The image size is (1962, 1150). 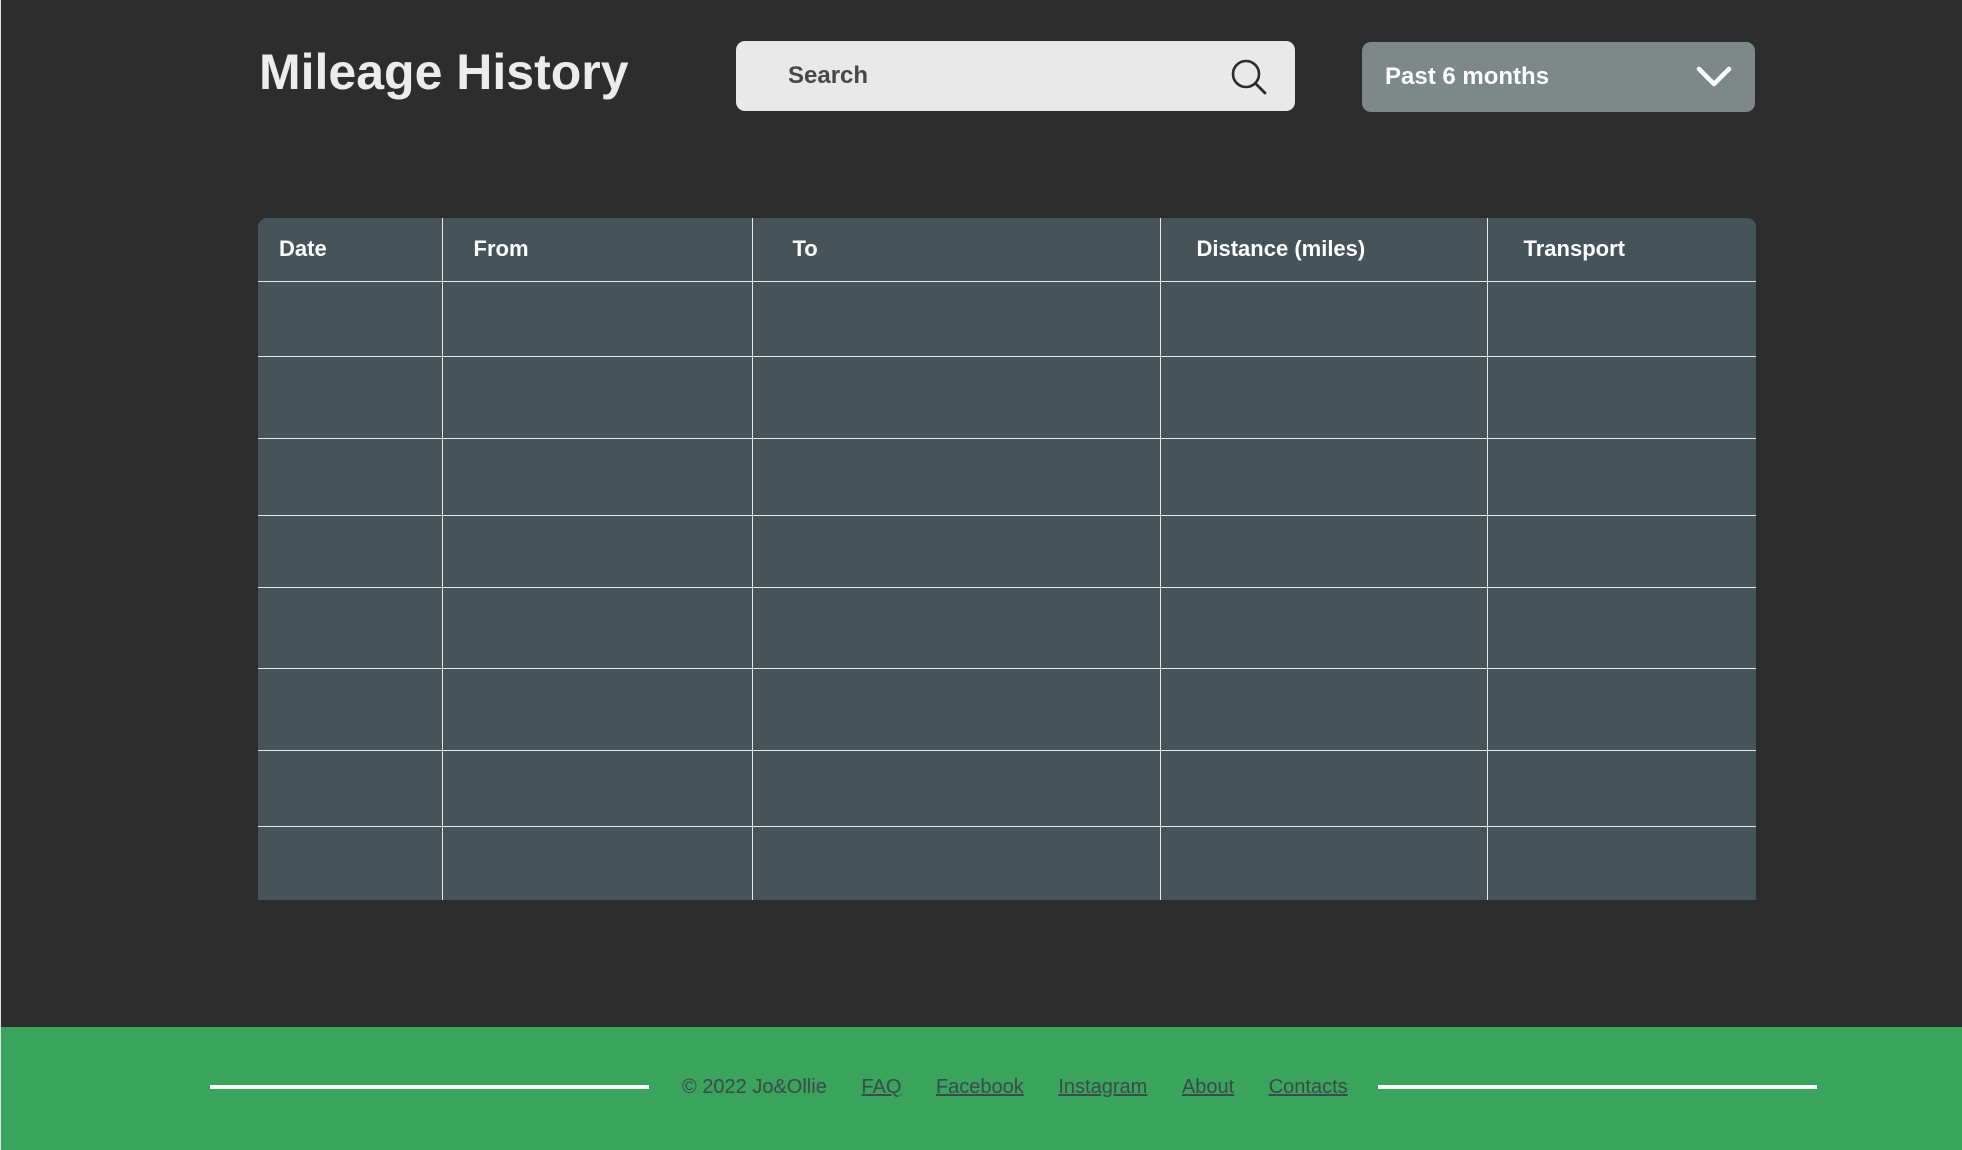 I want to click on footer-link-about: About, so click(x=1208, y=1087).